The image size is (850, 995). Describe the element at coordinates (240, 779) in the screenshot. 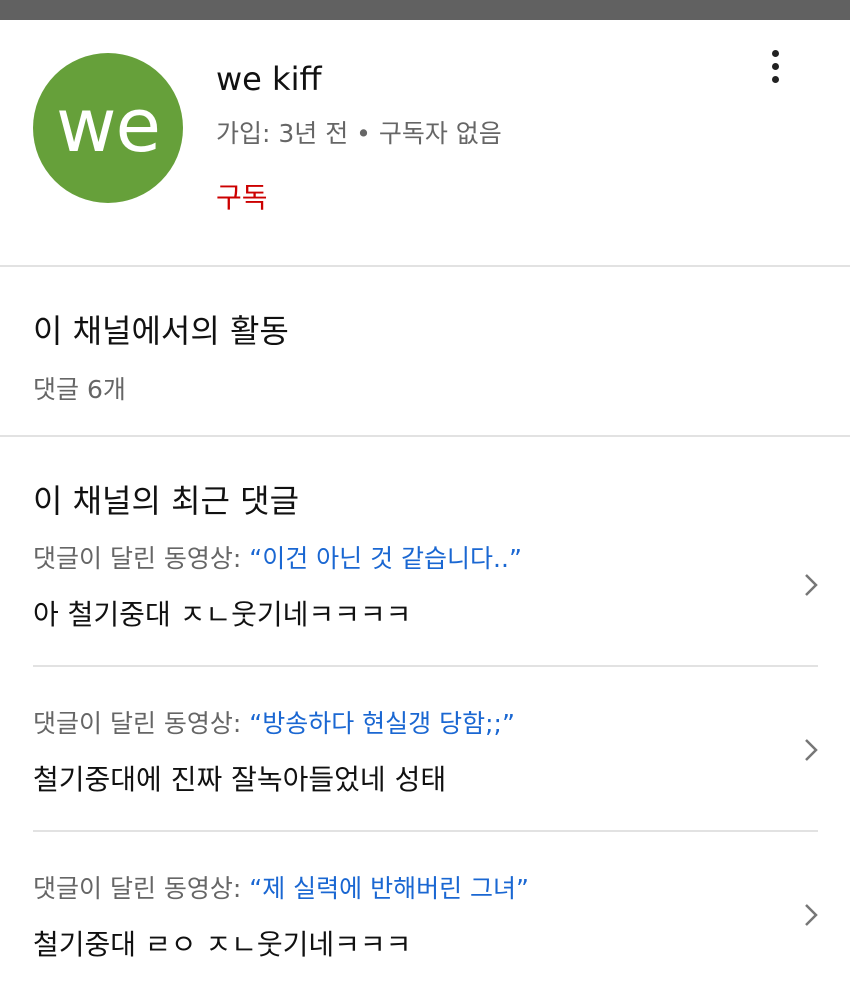

I see `comment-text: 철기중대에 진짜 잘녹아들었네 성태` at that location.